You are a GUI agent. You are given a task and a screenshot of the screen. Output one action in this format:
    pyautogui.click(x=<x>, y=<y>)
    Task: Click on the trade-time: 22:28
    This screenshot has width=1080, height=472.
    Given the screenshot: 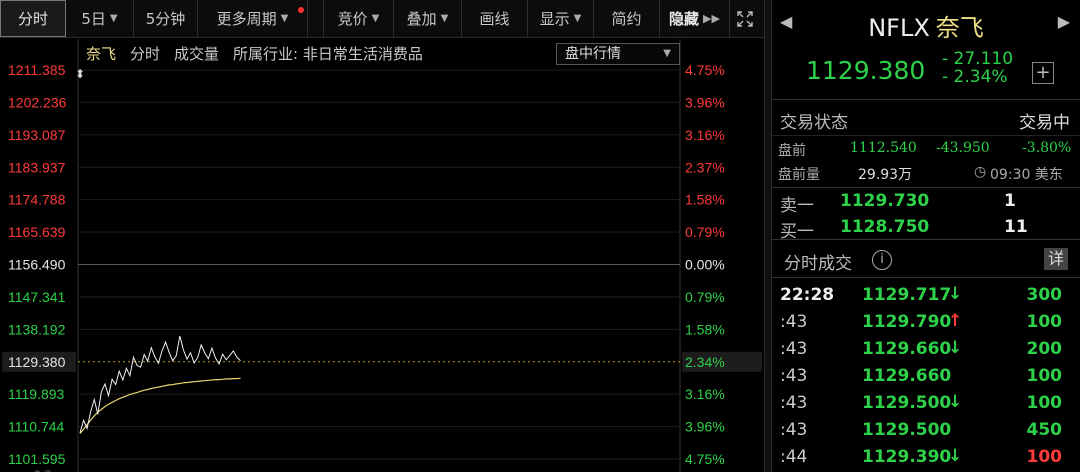 What is the action you would take?
    pyautogui.click(x=807, y=295)
    